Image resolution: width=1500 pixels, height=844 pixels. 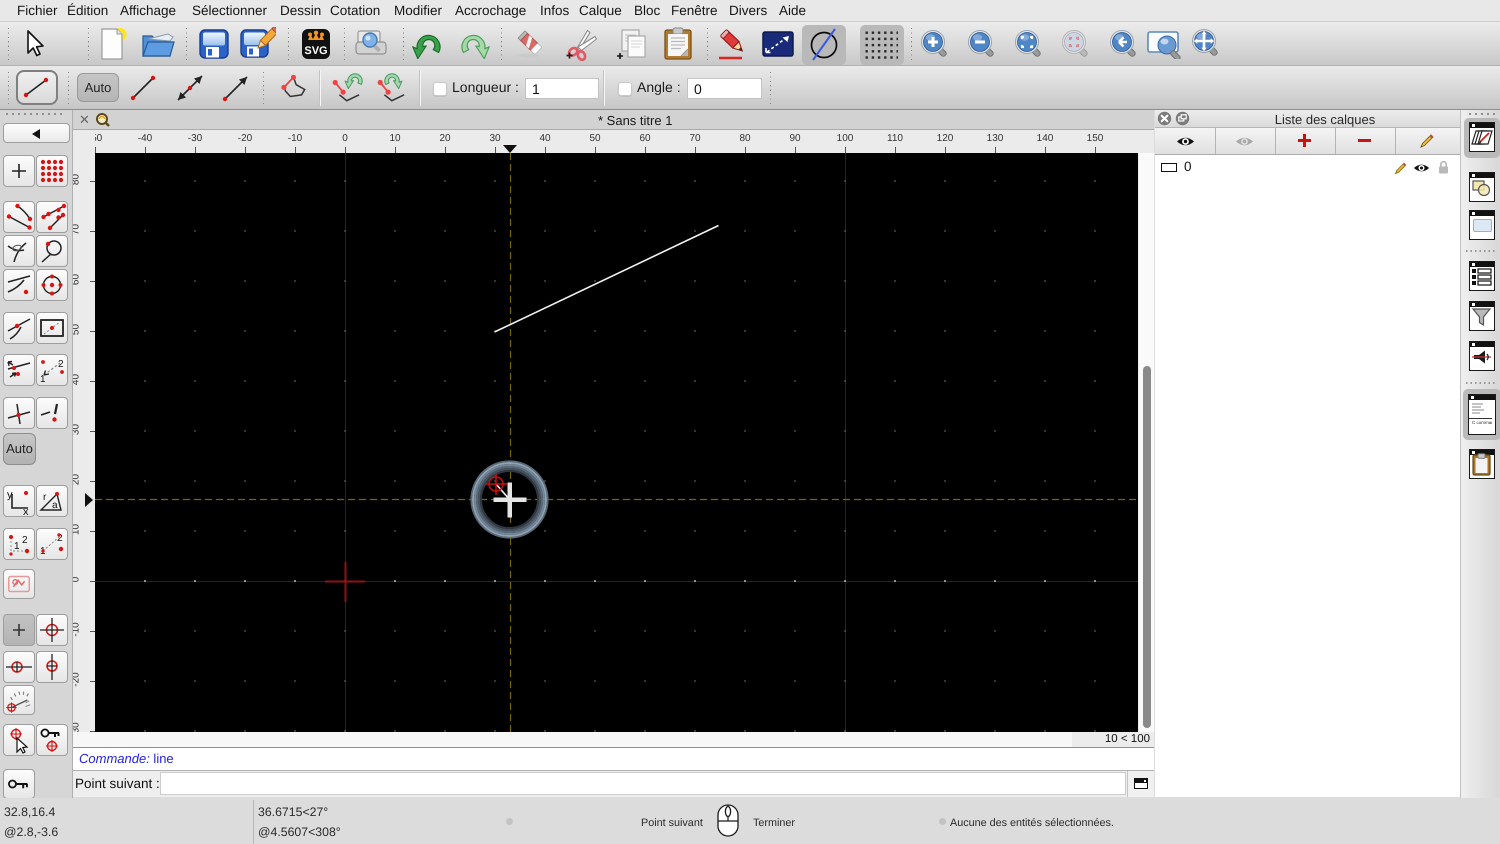 I want to click on svg-text: a, so click(x=55, y=505).